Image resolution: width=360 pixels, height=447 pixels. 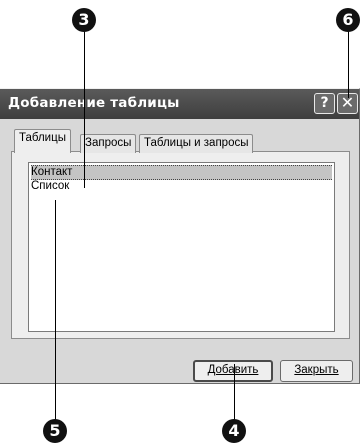 I want to click on list-item-list: Список, so click(x=50, y=186).